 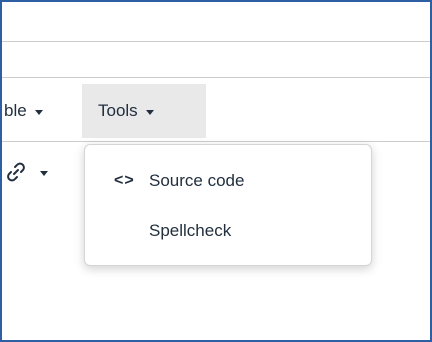 What do you see at coordinates (216, 21) in the screenshot?
I see `title-area` at bounding box center [216, 21].